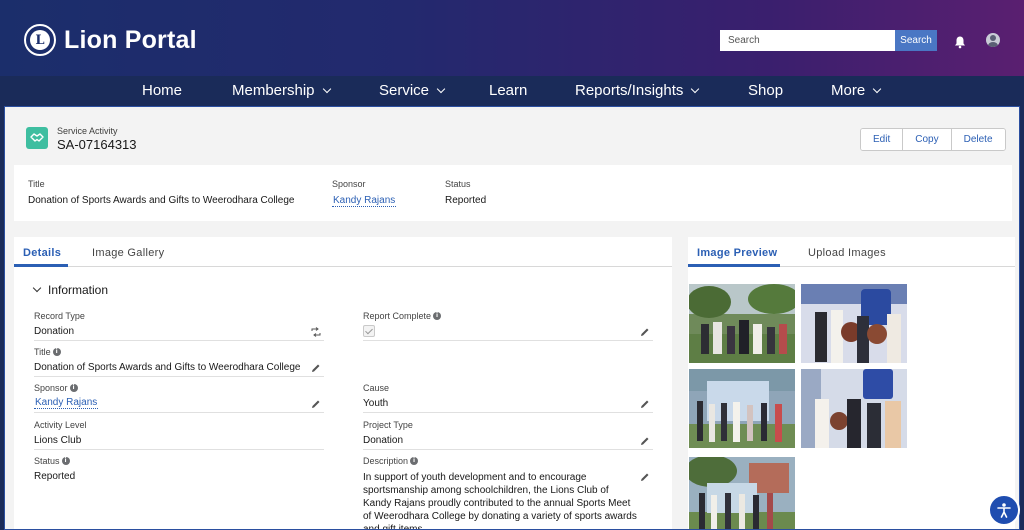 The width and height of the screenshot is (1024, 530). I want to click on nav-item-learn: Learn, so click(508, 90).